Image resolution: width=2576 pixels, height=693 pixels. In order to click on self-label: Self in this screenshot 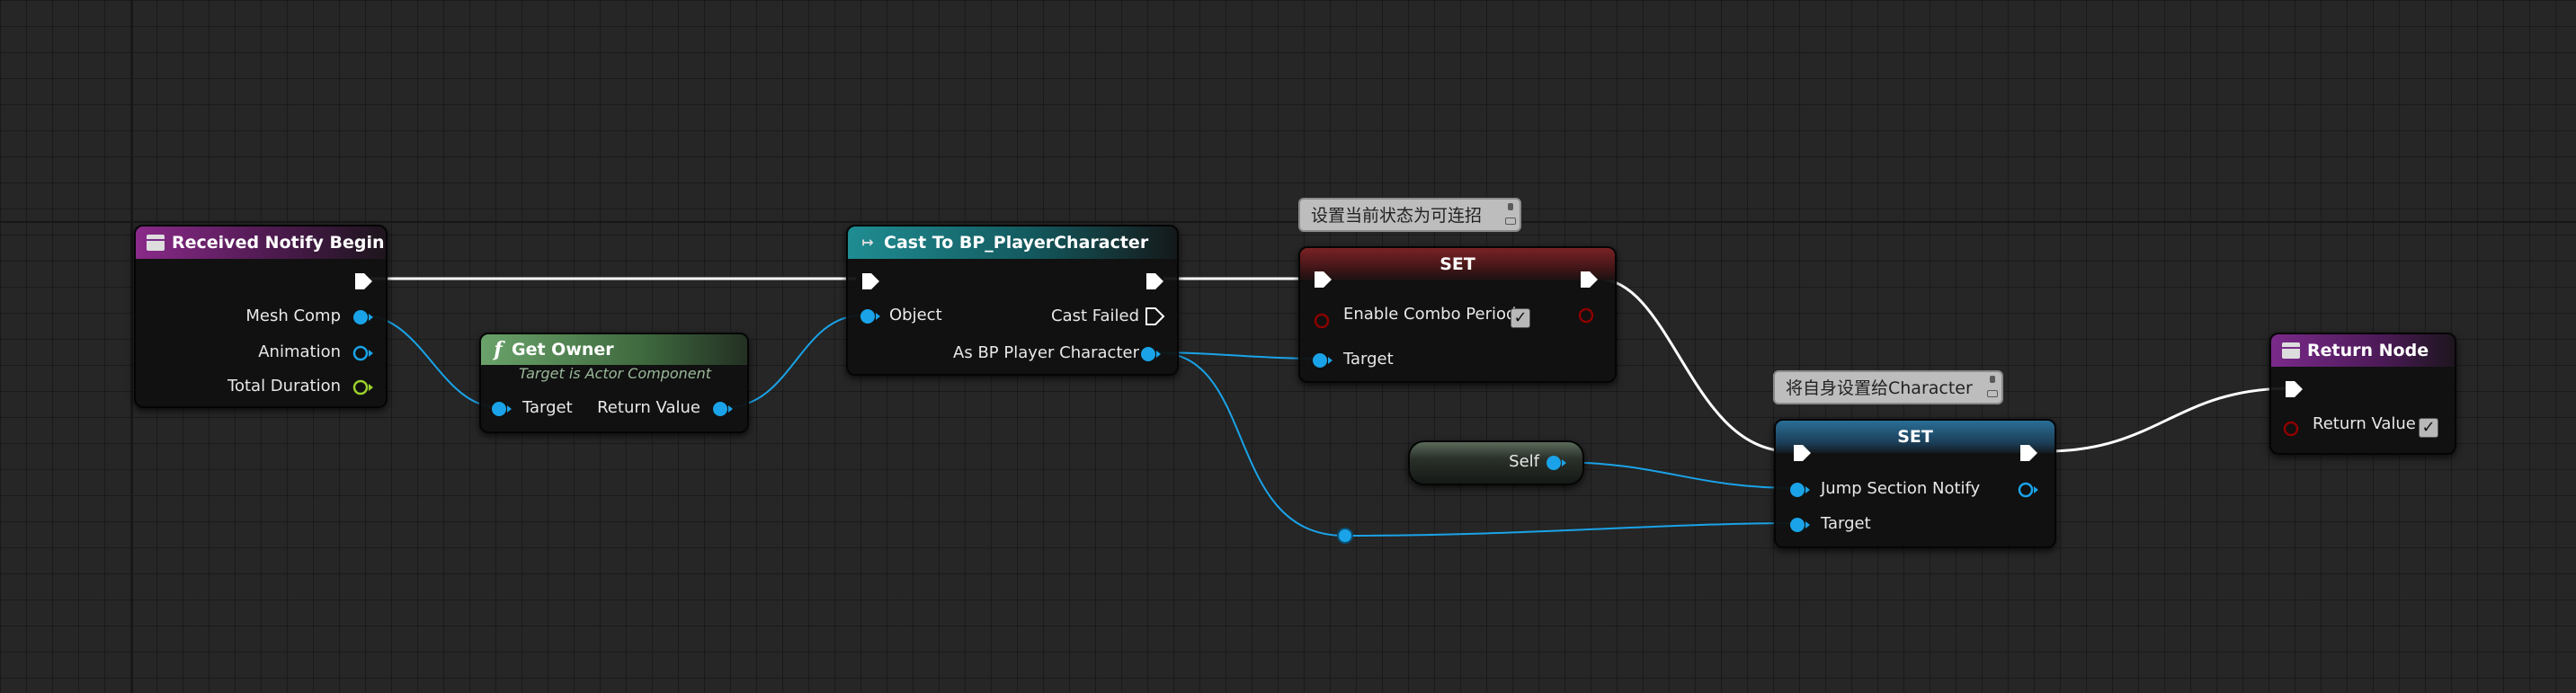, I will do `click(1524, 461)`.